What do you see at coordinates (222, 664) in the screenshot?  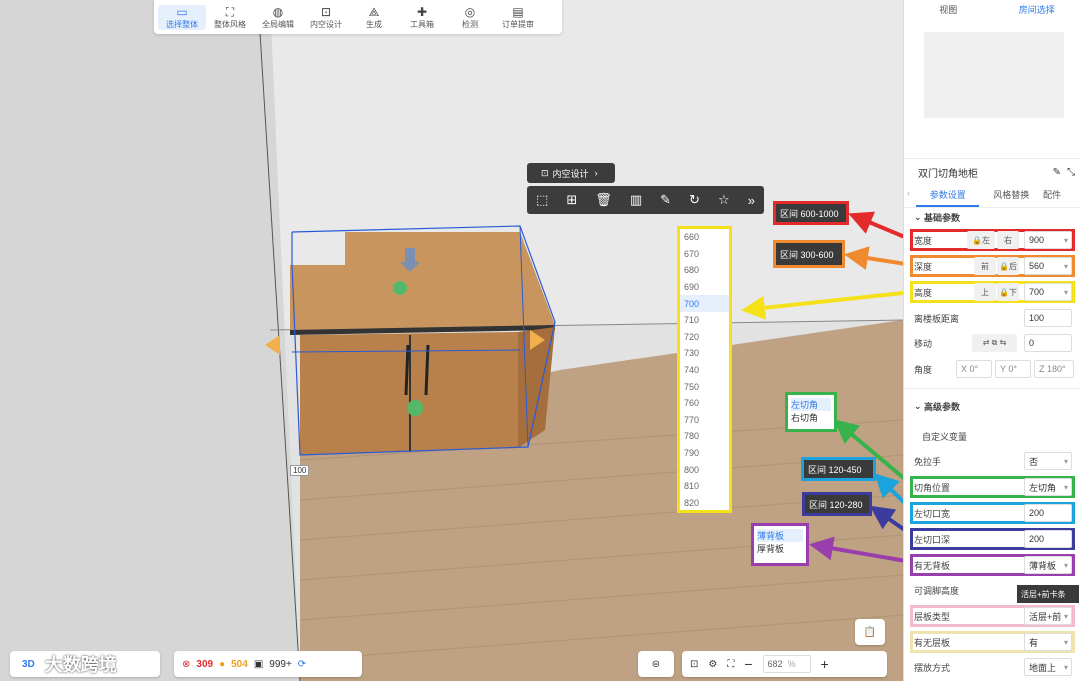 I see `warning-icon: ●` at bounding box center [222, 664].